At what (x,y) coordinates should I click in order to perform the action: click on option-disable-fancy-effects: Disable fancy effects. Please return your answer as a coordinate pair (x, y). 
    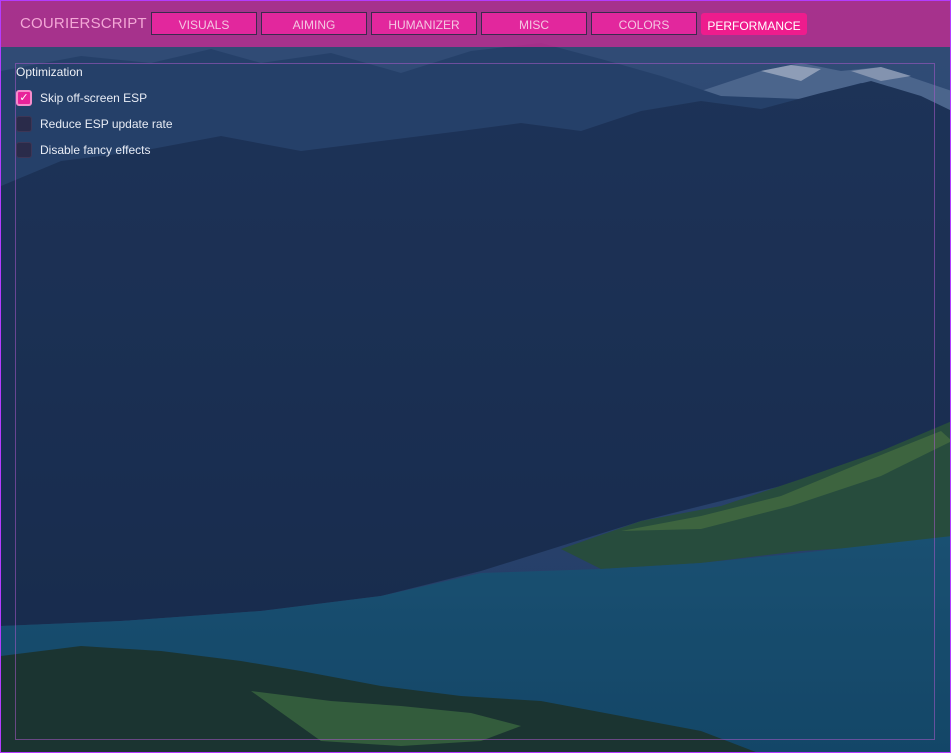
    Looking at the image, I should click on (83, 150).